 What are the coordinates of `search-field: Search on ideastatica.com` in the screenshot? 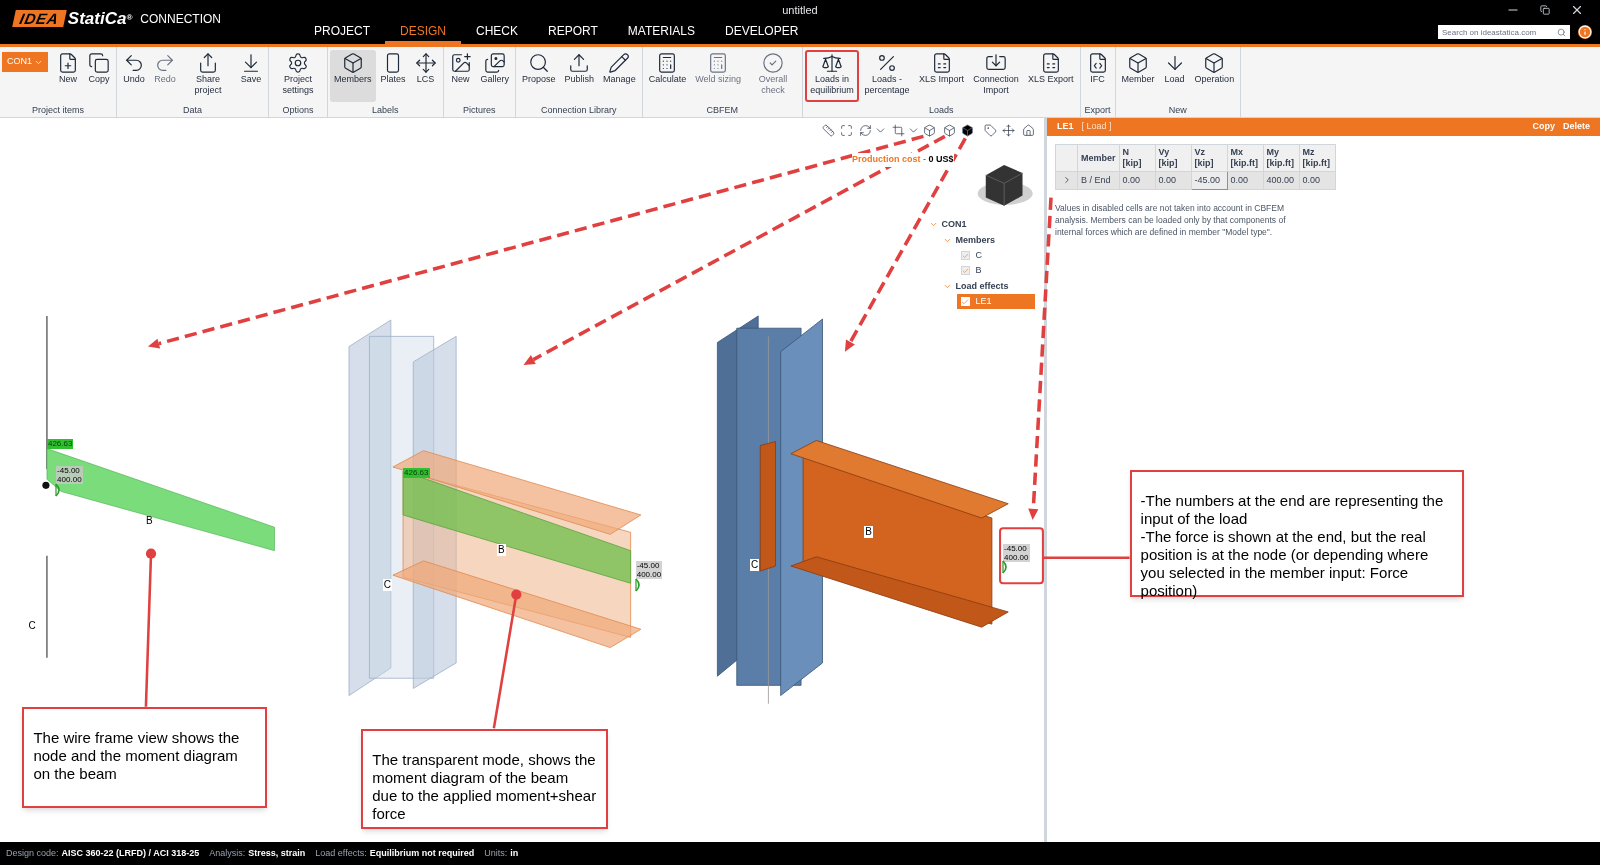 It's located at (1504, 32).